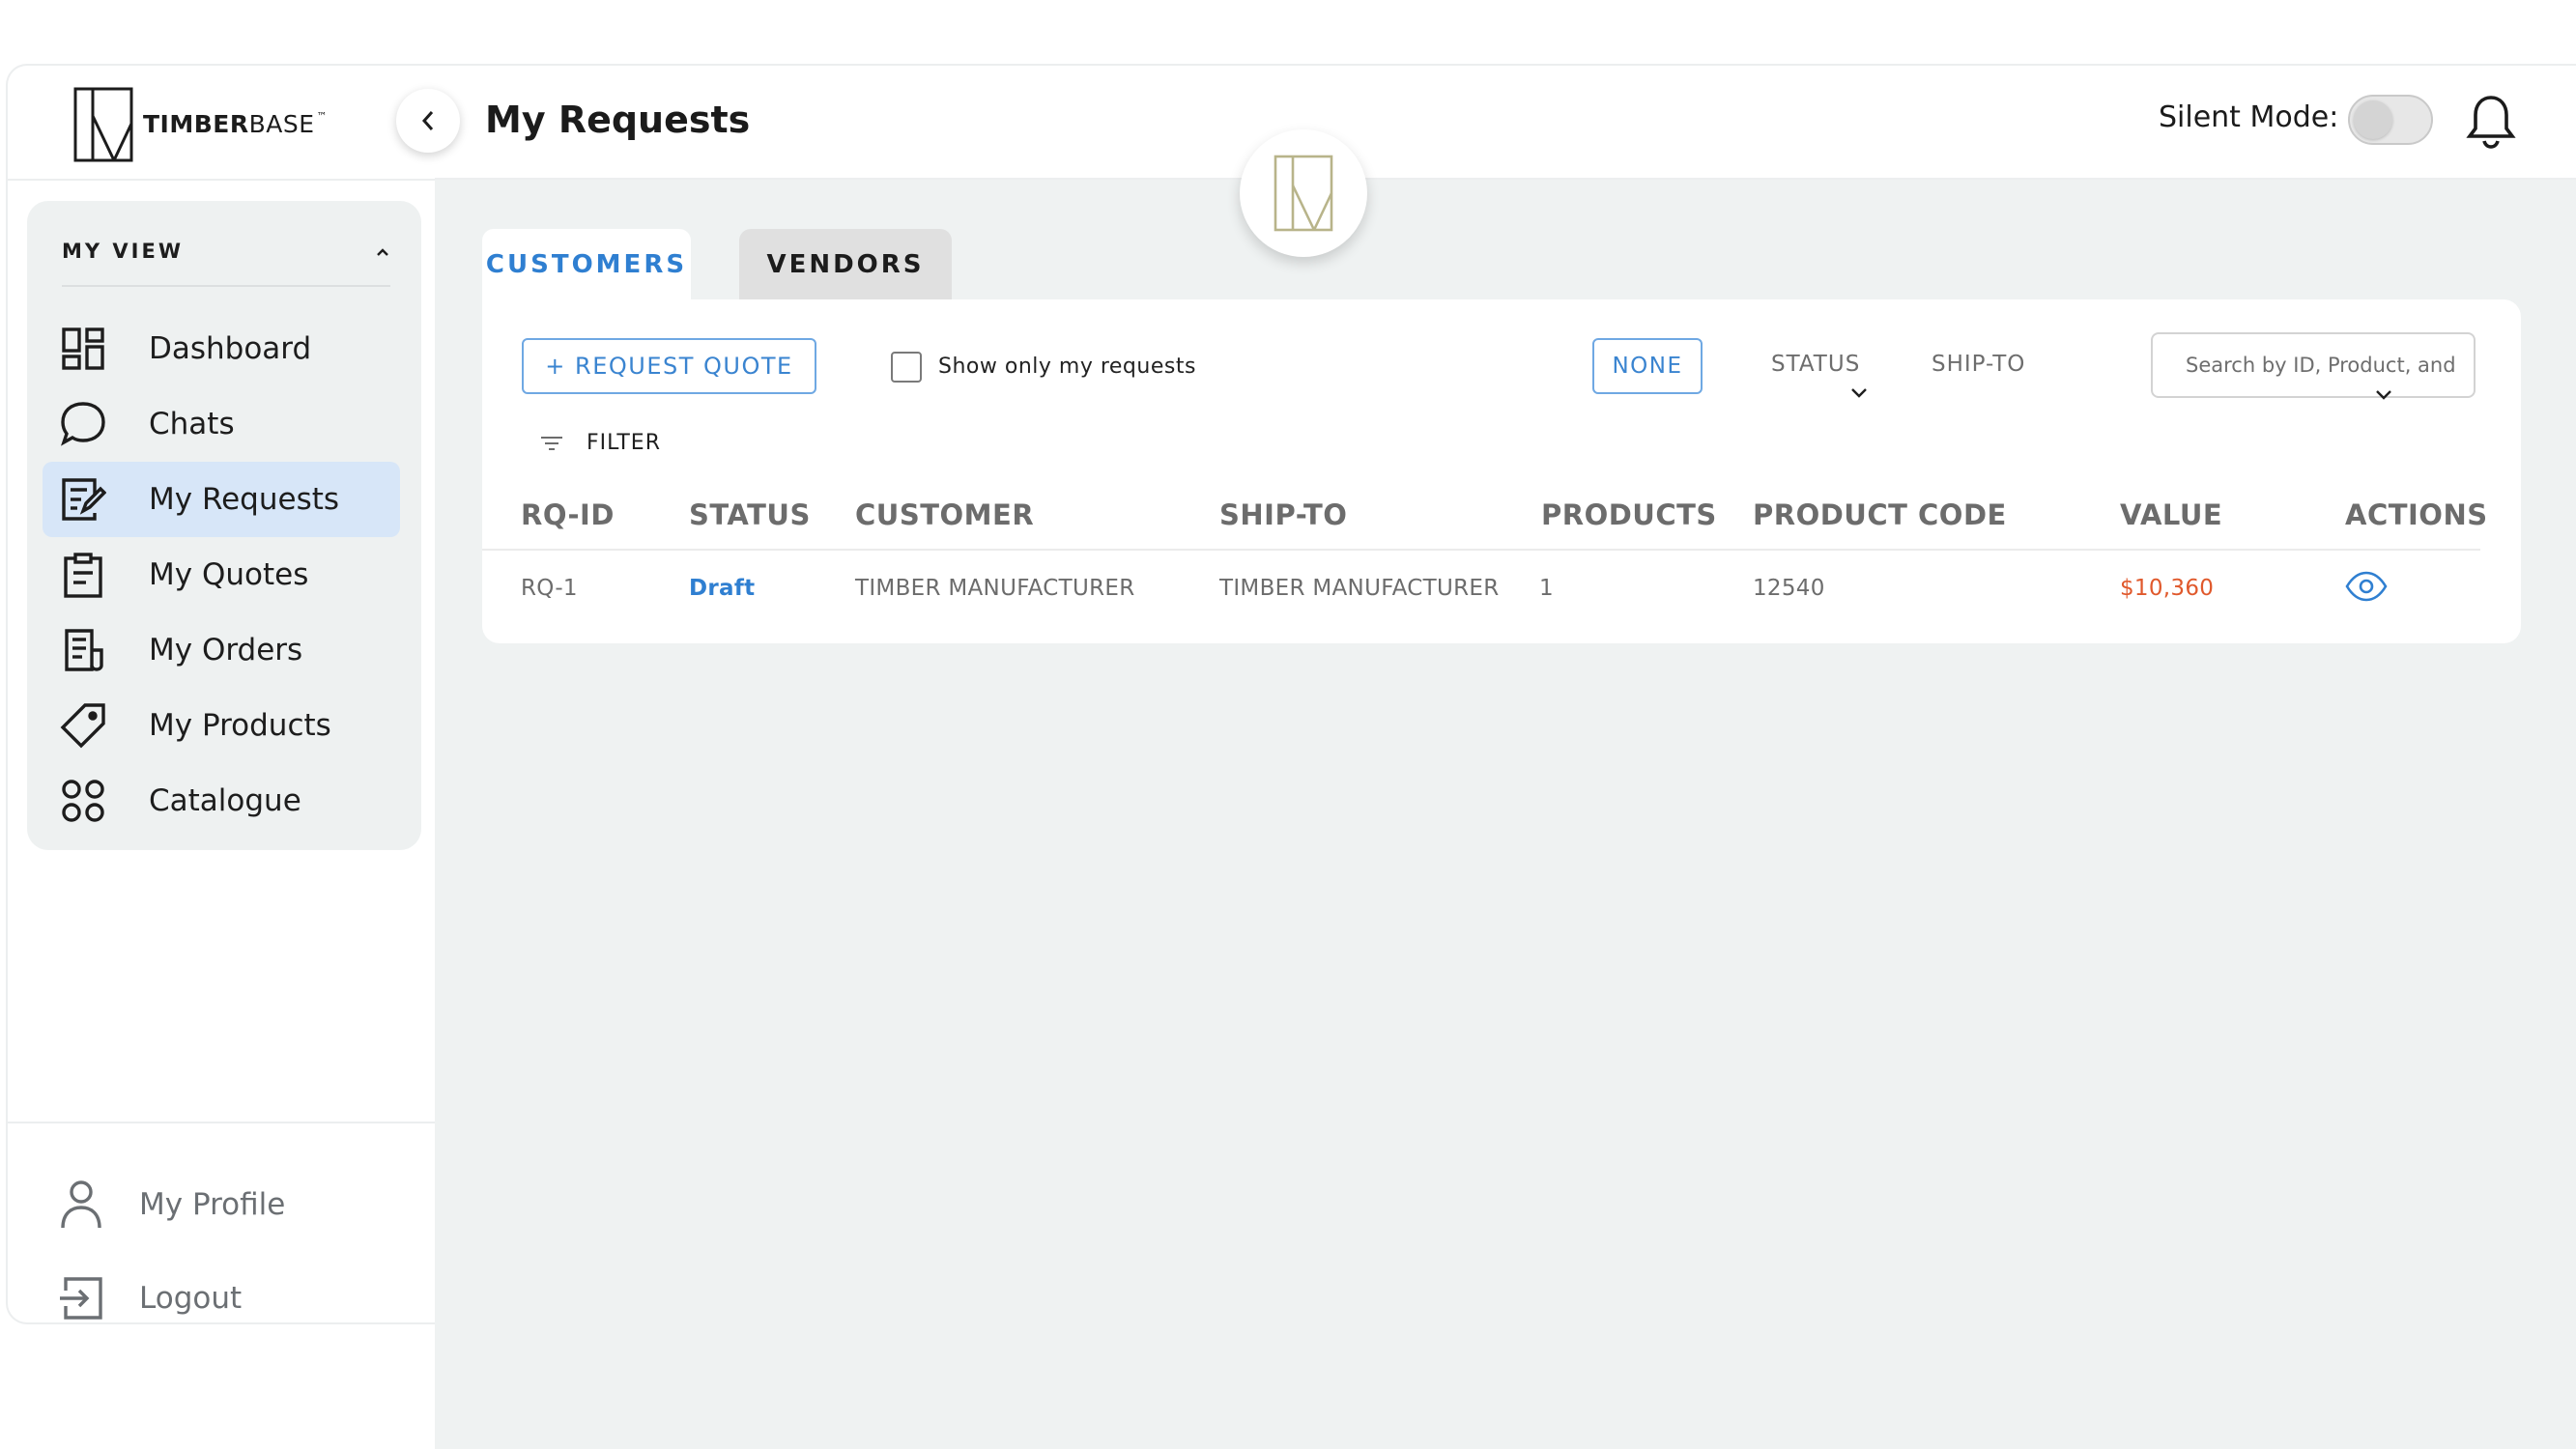 The image size is (2576, 1449). What do you see at coordinates (669, 366) in the screenshot?
I see `request-quote-button: + REQUEST QUOTE` at bounding box center [669, 366].